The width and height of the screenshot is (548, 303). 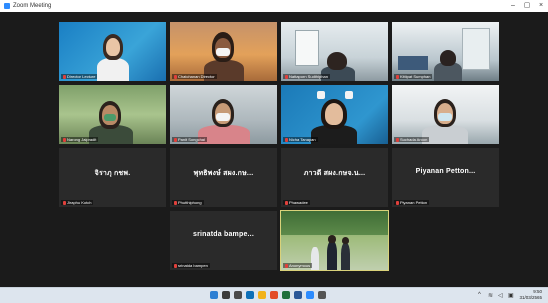 What do you see at coordinates (296, 202) in the screenshot?
I see `participant-name: Phawadee` at bounding box center [296, 202].